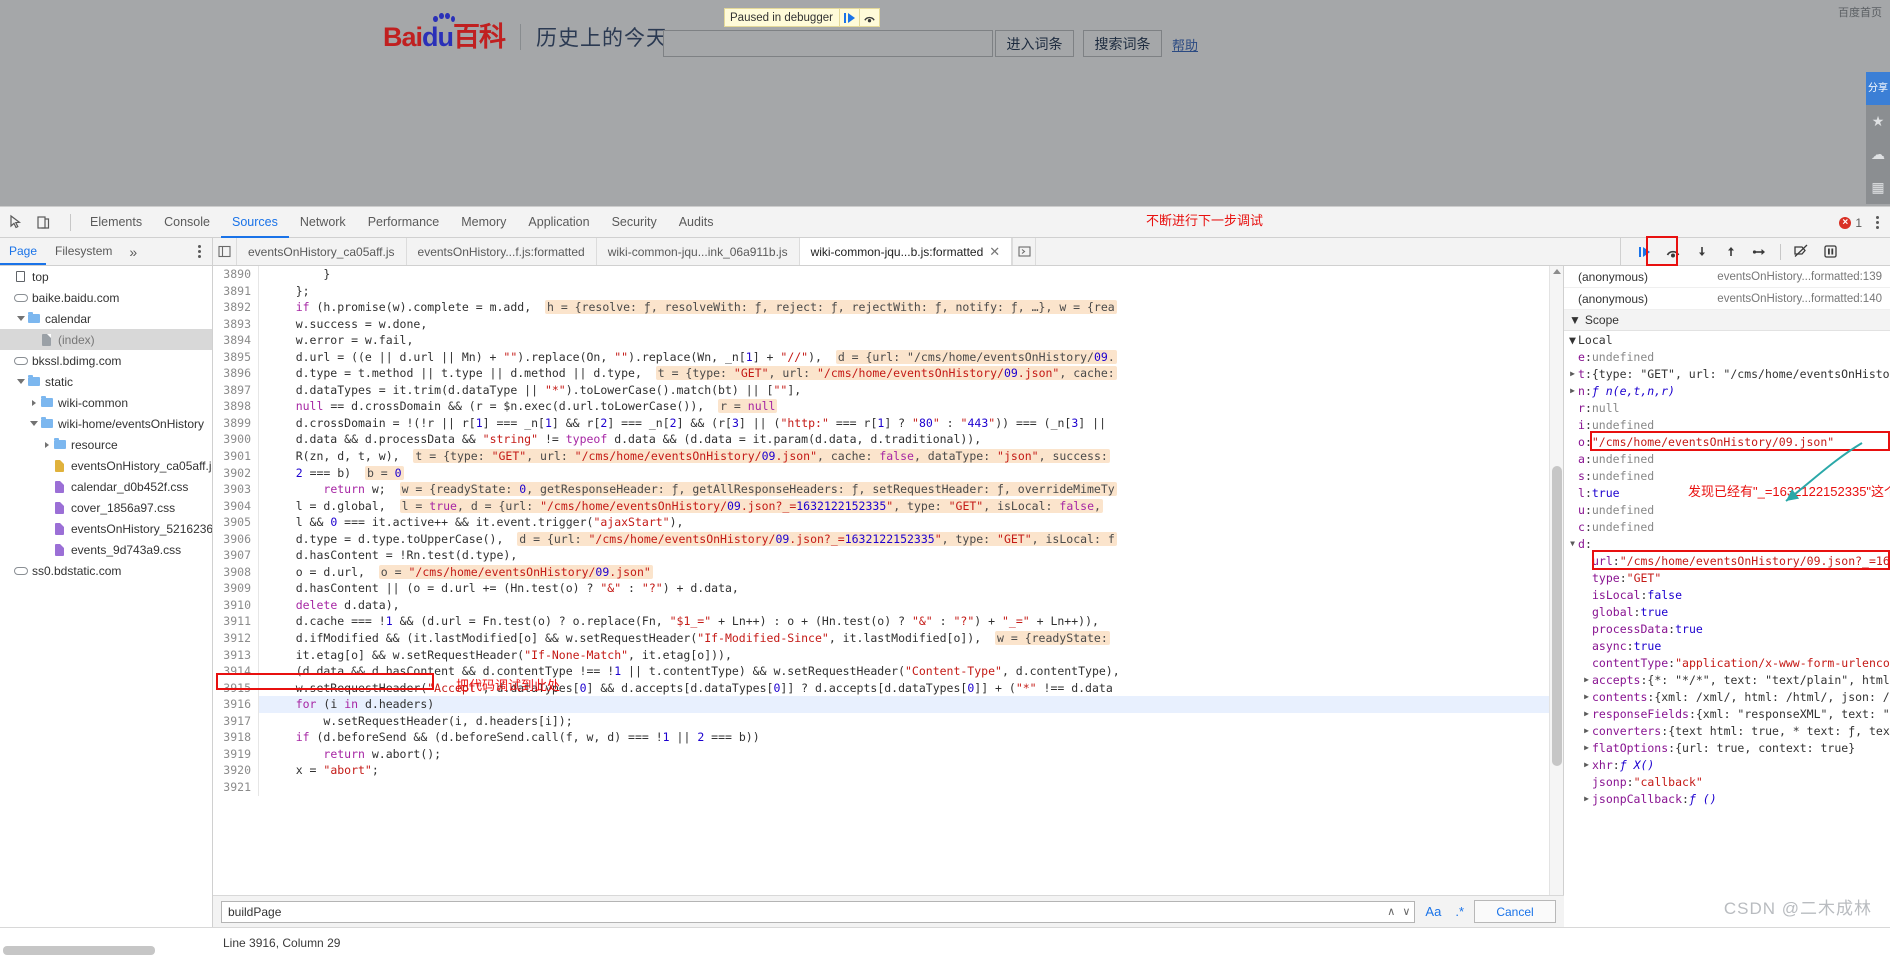  Describe the element at coordinates (236, 473) in the screenshot. I see `line-number: 3902` at that location.